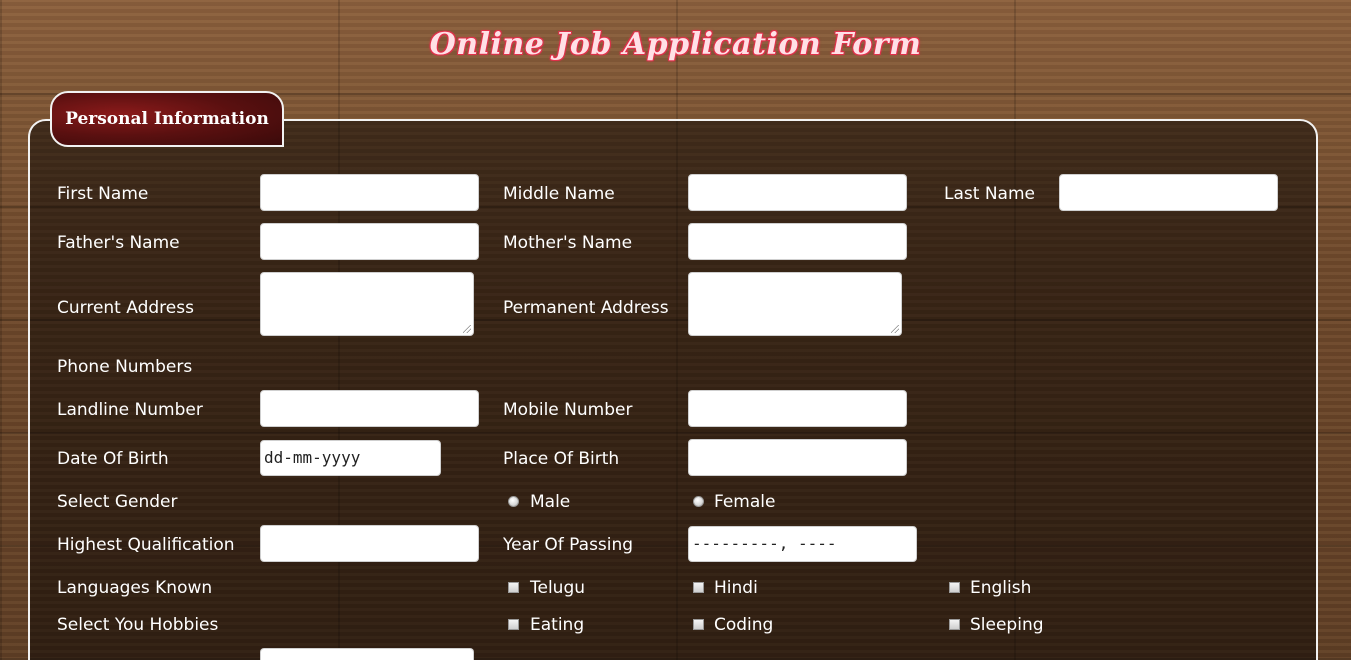  Describe the element at coordinates (125, 367) in the screenshot. I see `phone-numbers-heading: Phone Numbers` at that location.